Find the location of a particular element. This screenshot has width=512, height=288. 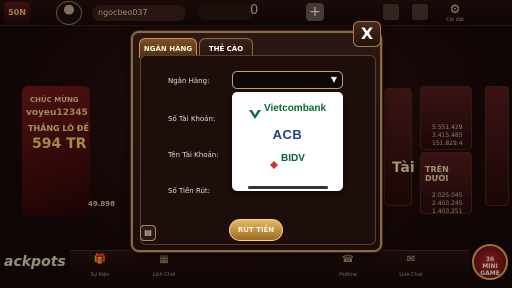

clipped-option is located at coordinates (287, 187).